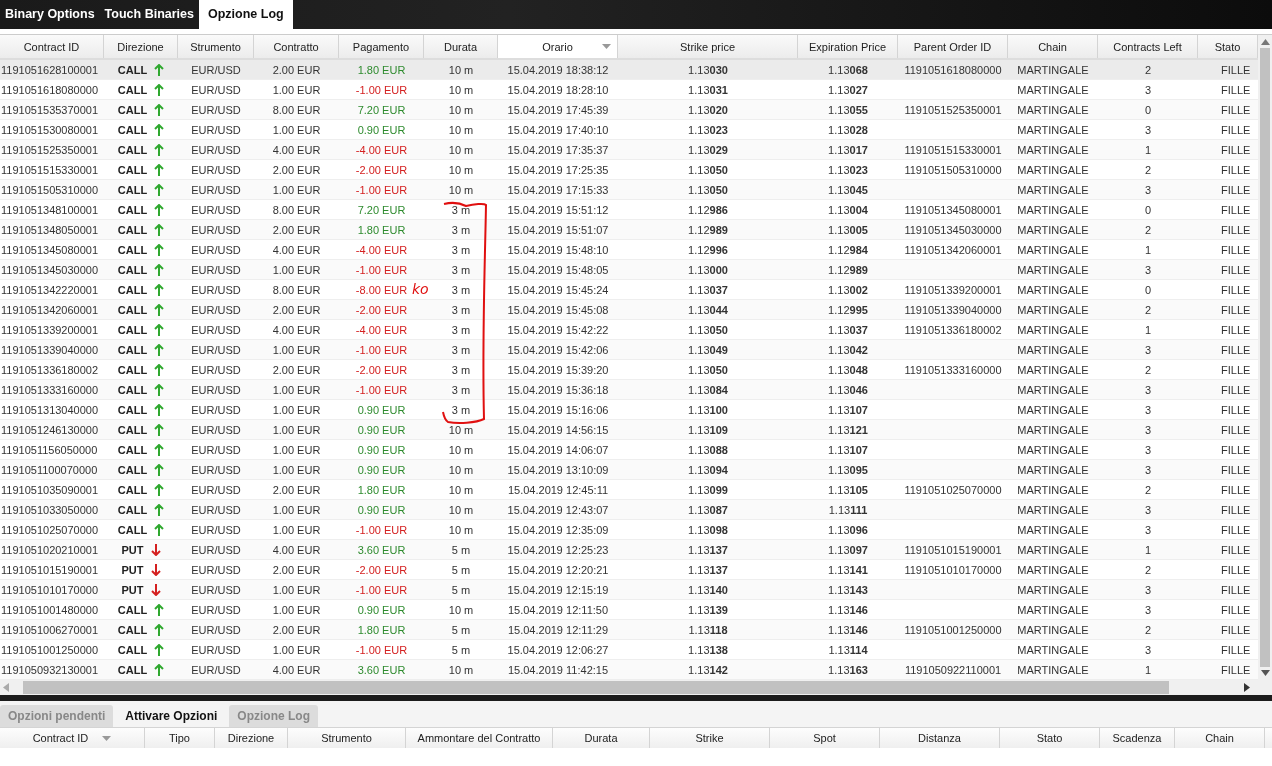 The image size is (1272, 766). I want to click on table-row: 1191051535370001 CALL EUR/USD 8.00 EUR 7.20 EUR 10 m 15.04.2019 17:45:39 1.13020 1.13055 1191051525350001 MARTINGALE 0 FILLE, so click(629, 110).